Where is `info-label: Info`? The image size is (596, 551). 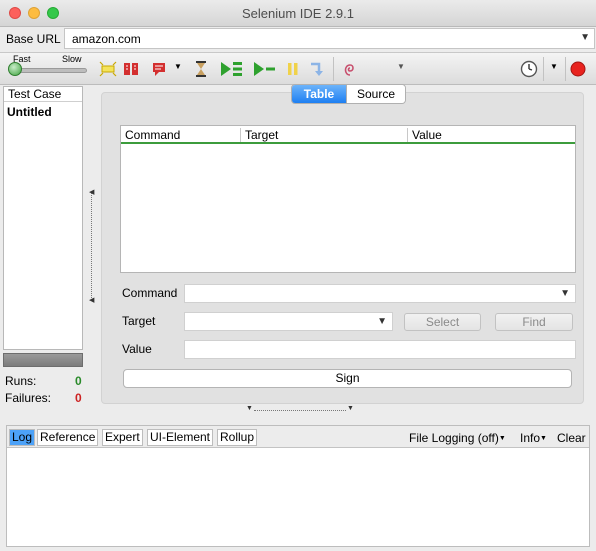 info-label: Info is located at coordinates (530, 438).